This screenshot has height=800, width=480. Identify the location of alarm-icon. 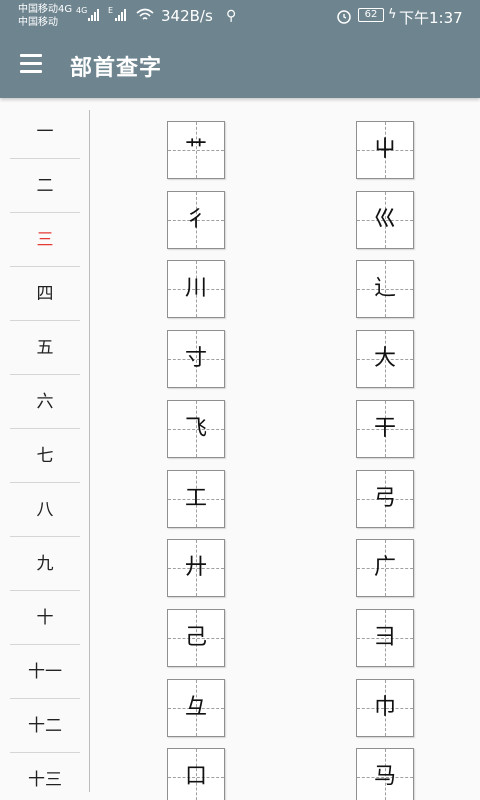
(344, 17).